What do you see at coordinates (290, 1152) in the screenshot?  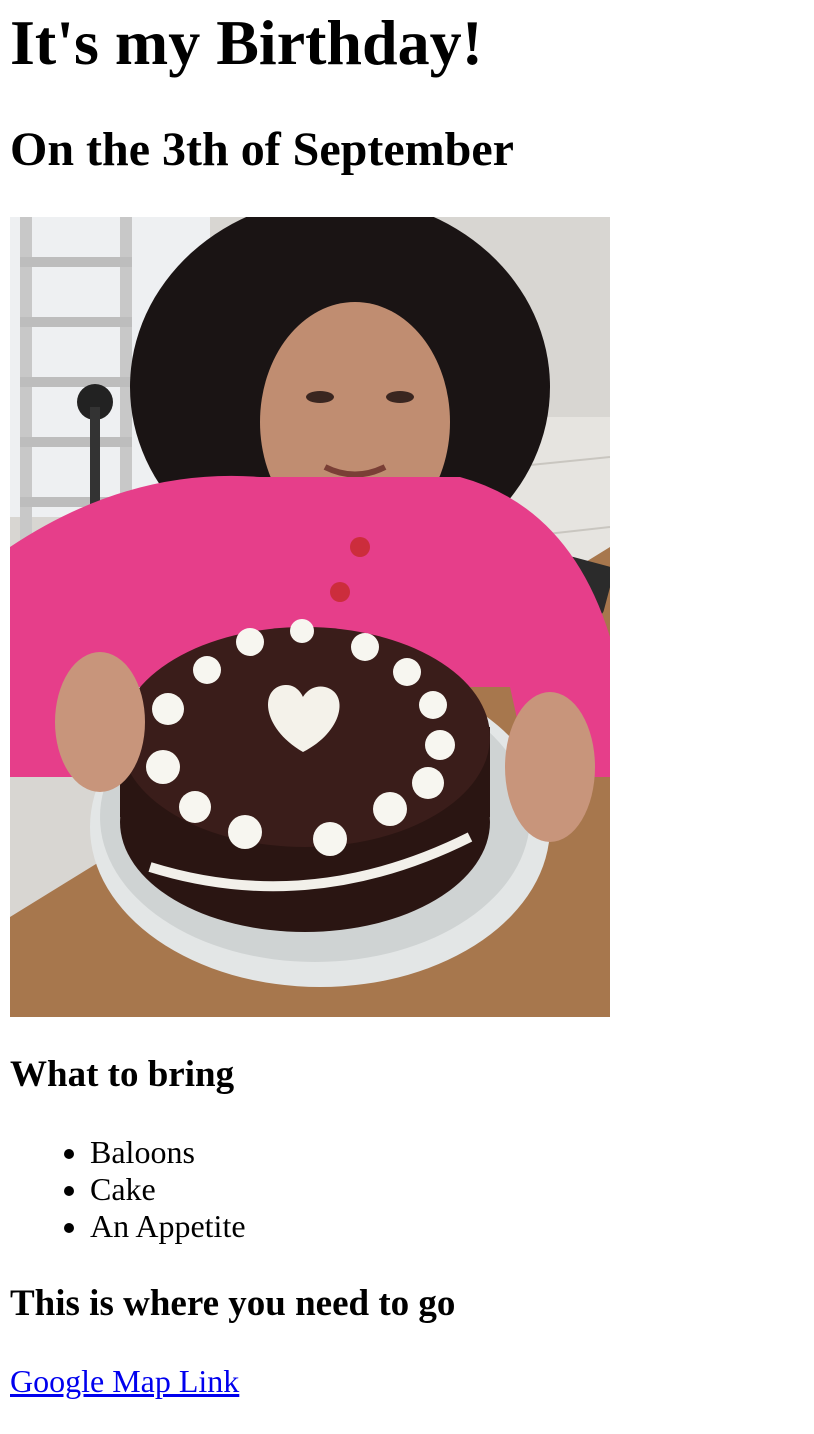 I see `list-item: Baloons` at bounding box center [290, 1152].